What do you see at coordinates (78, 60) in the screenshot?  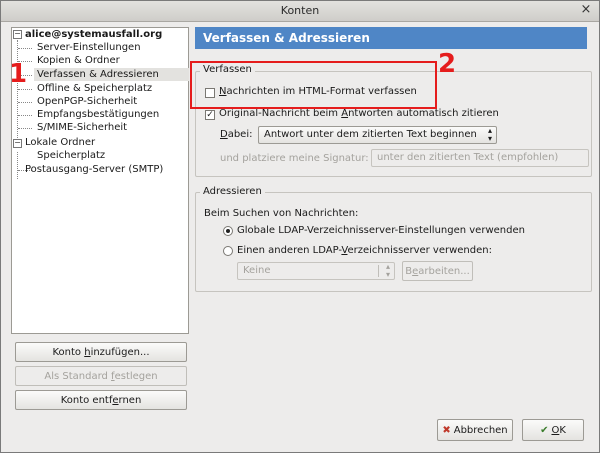 I see `tree-item-copies-folders: Kopien & Ordner` at bounding box center [78, 60].